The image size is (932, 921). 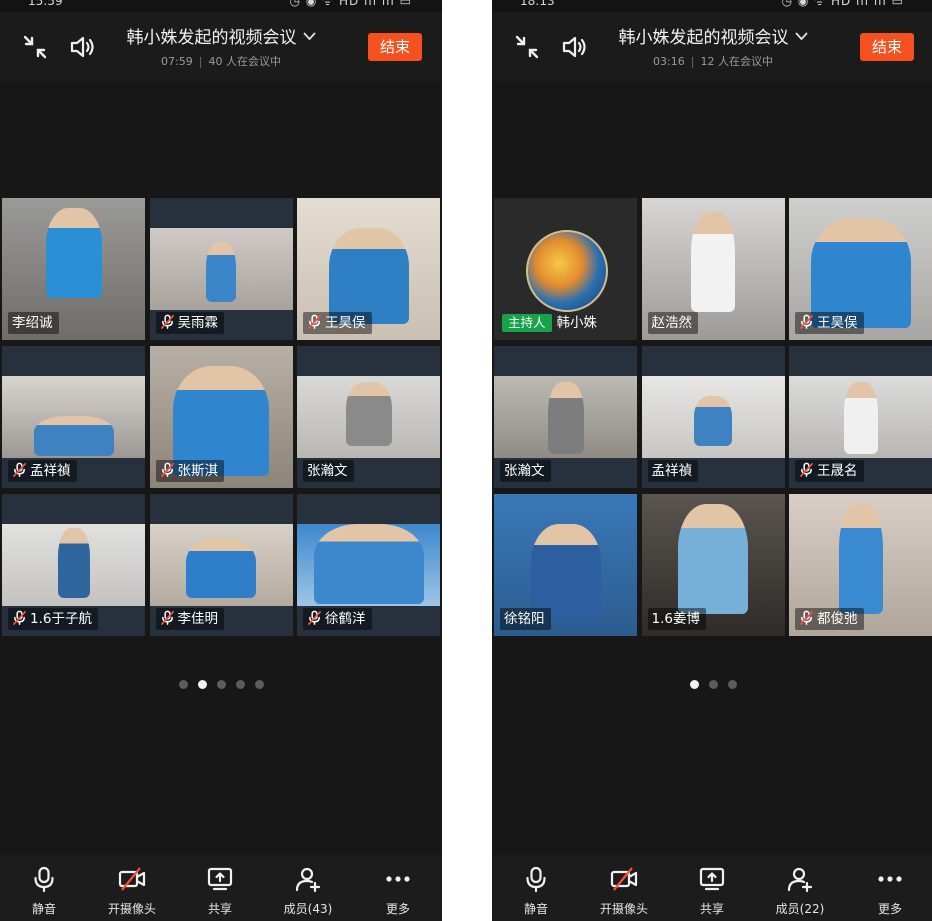 What do you see at coordinates (221, 62) in the screenshot?
I see `meeting-subtitle: 07:59 | 40 人在会议中` at bounding box center [221, 62].